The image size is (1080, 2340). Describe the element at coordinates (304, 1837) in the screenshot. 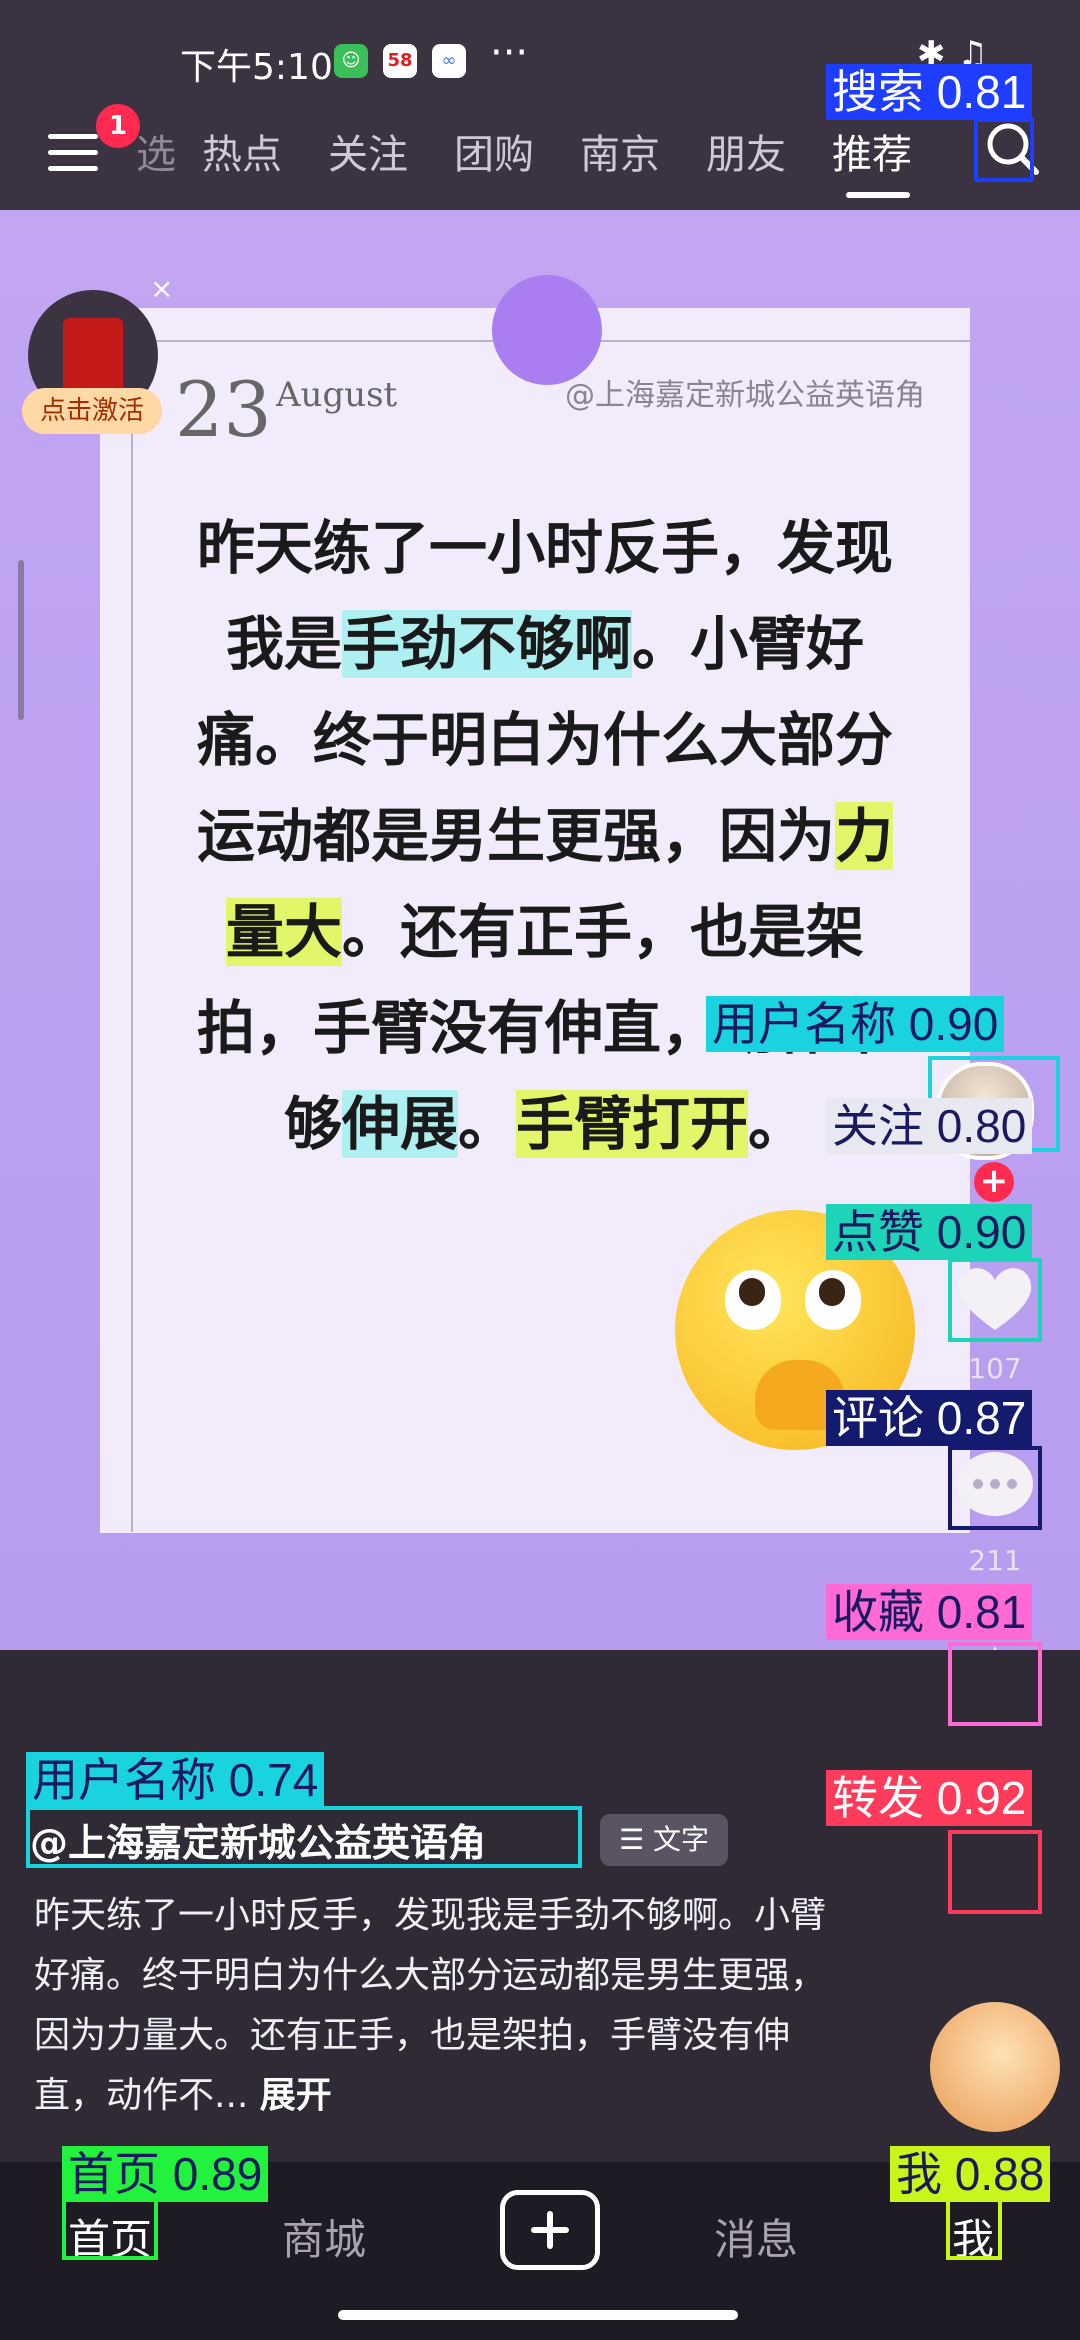

I see `detection-box-username` at that location.